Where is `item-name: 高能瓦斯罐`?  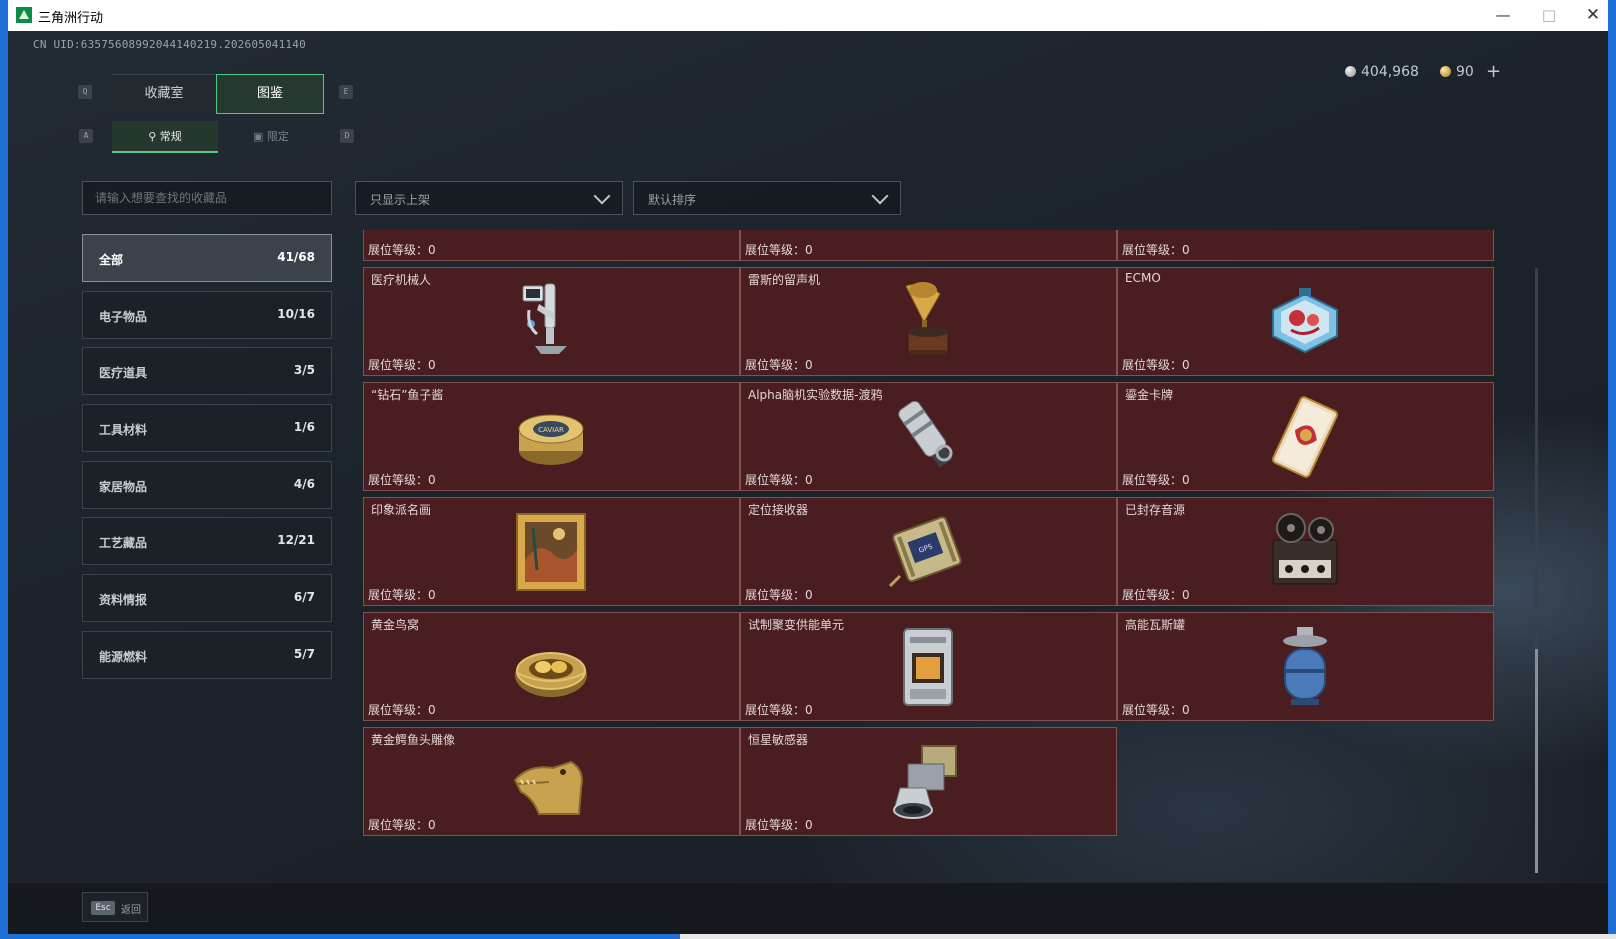
item-name: 高能瓦斯罐 is located at coordinates (1155, 625).